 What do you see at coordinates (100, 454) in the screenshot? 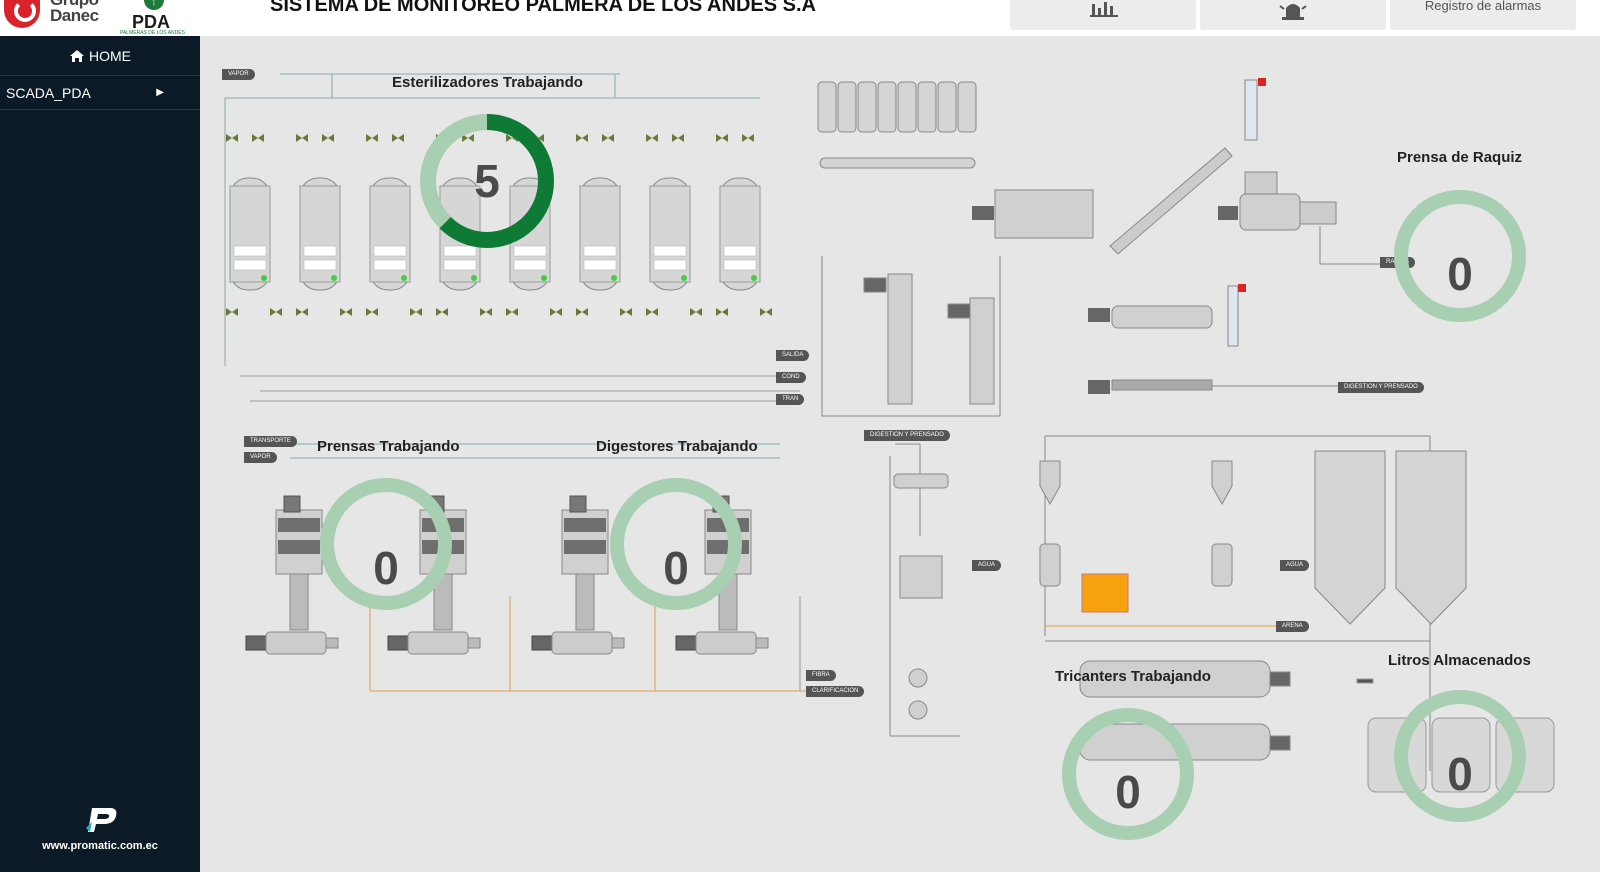
I see `sidebar: HOME SCADA_PDA ▶ www.promatic.com.ec` at bounding box center [100, 454].